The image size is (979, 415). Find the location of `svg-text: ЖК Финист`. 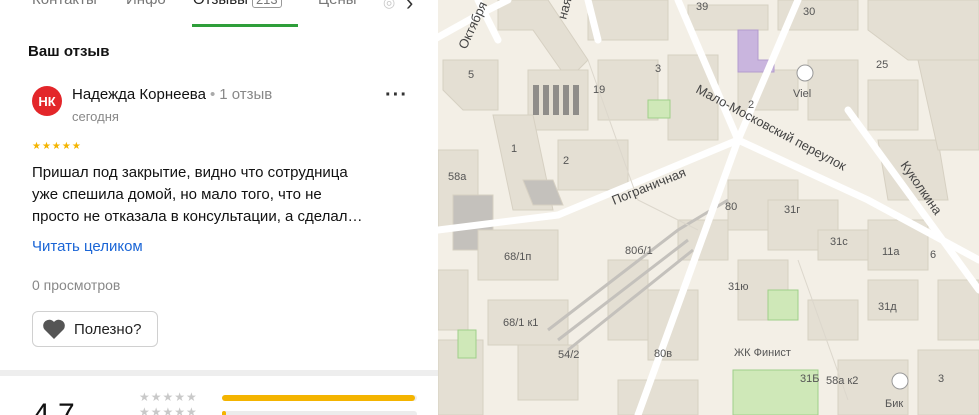

svg-text: ЖК Финист is located at coordinates (762, 353).